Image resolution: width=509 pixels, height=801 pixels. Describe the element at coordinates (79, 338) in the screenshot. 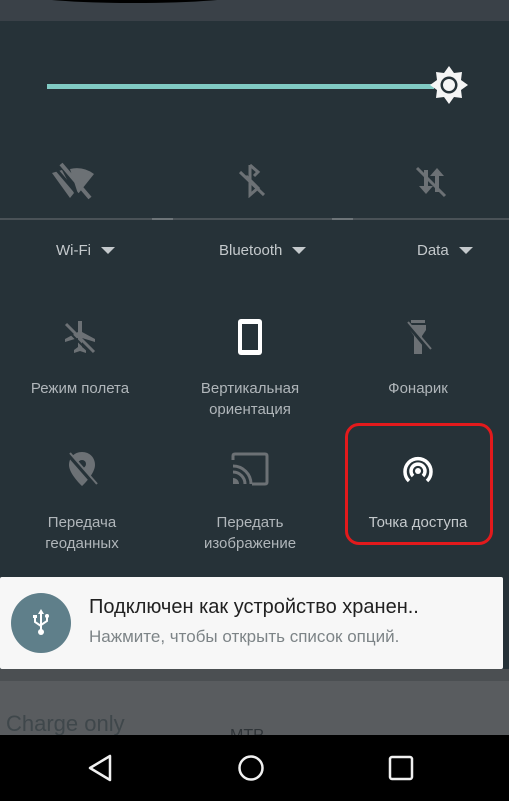

I see `airplane-off-icon` at that location.